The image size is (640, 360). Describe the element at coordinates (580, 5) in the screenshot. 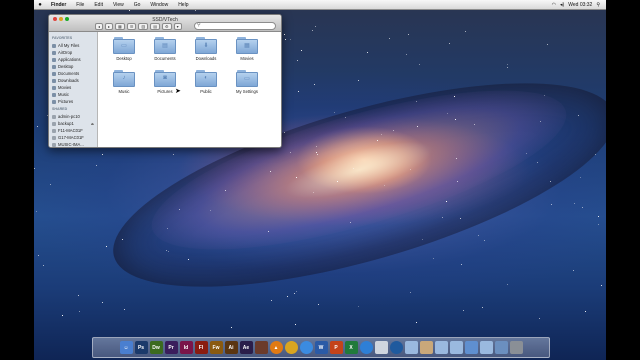

I see `menu-clock: Wed 03:32` at that location.